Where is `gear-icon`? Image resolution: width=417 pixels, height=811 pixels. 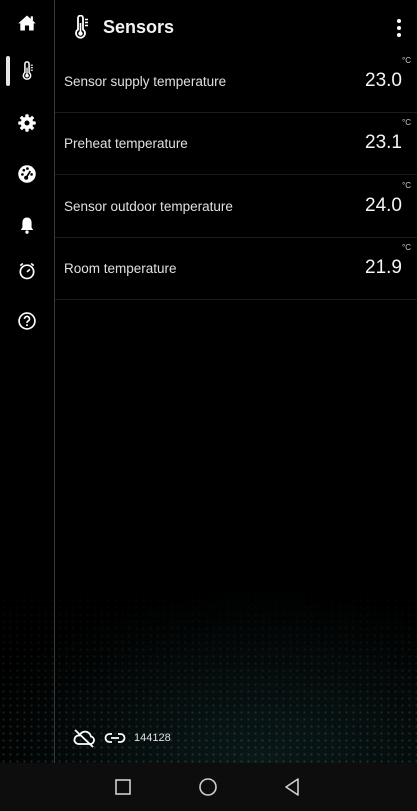 gear-icon is located at coordinates (27, 123).